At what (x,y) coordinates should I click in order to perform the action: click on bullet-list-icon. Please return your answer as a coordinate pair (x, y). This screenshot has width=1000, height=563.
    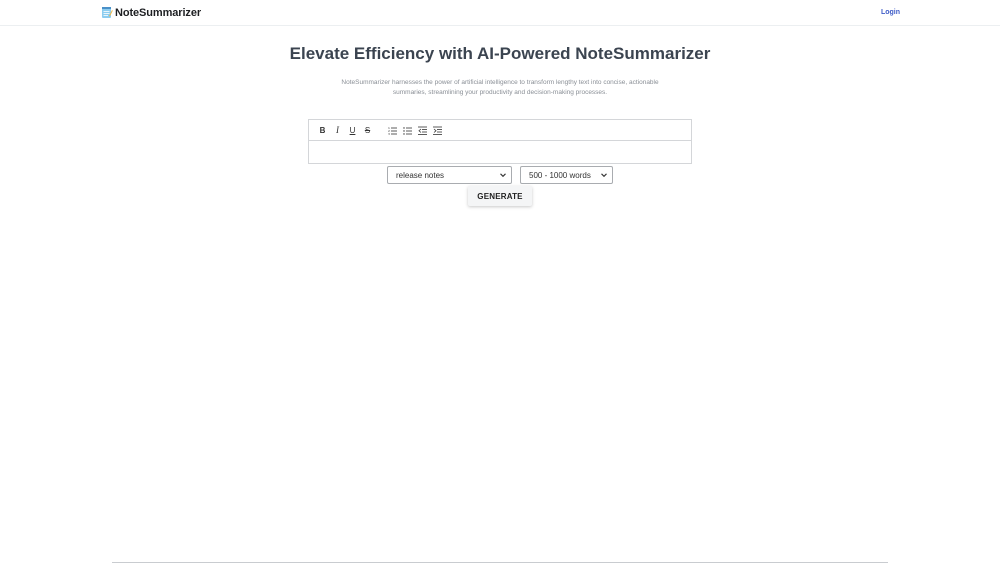
    Looking at the image, I should click on (407, 130).